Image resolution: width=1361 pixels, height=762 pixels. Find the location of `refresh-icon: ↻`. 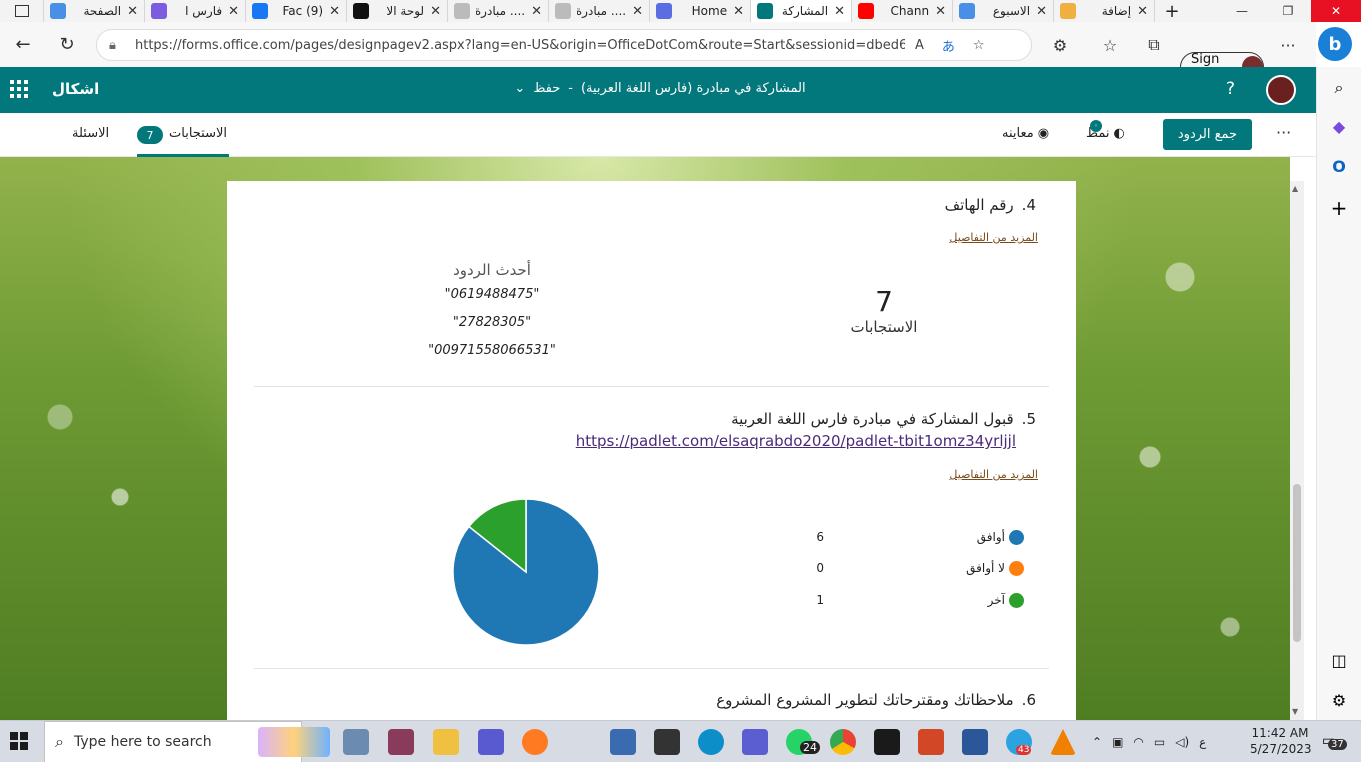

refresh-icon: ↻ is located at coordinates (67, 44).